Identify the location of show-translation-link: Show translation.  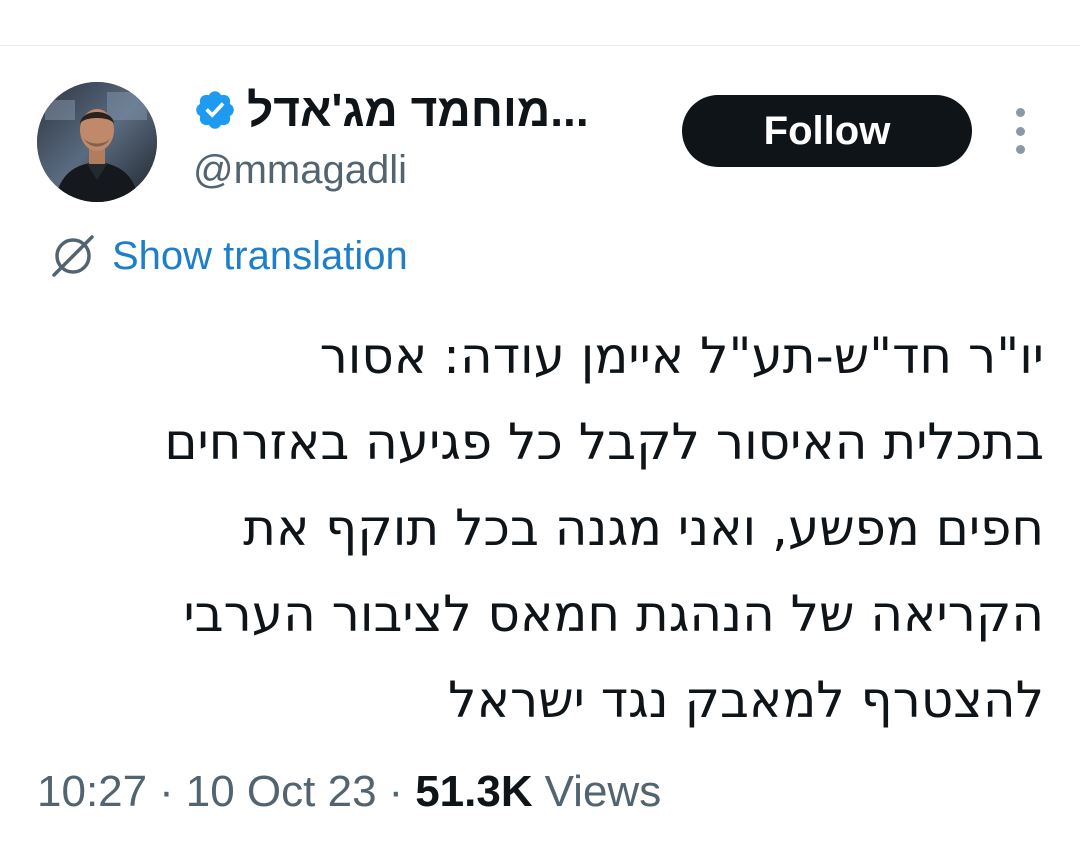
(228, 256).